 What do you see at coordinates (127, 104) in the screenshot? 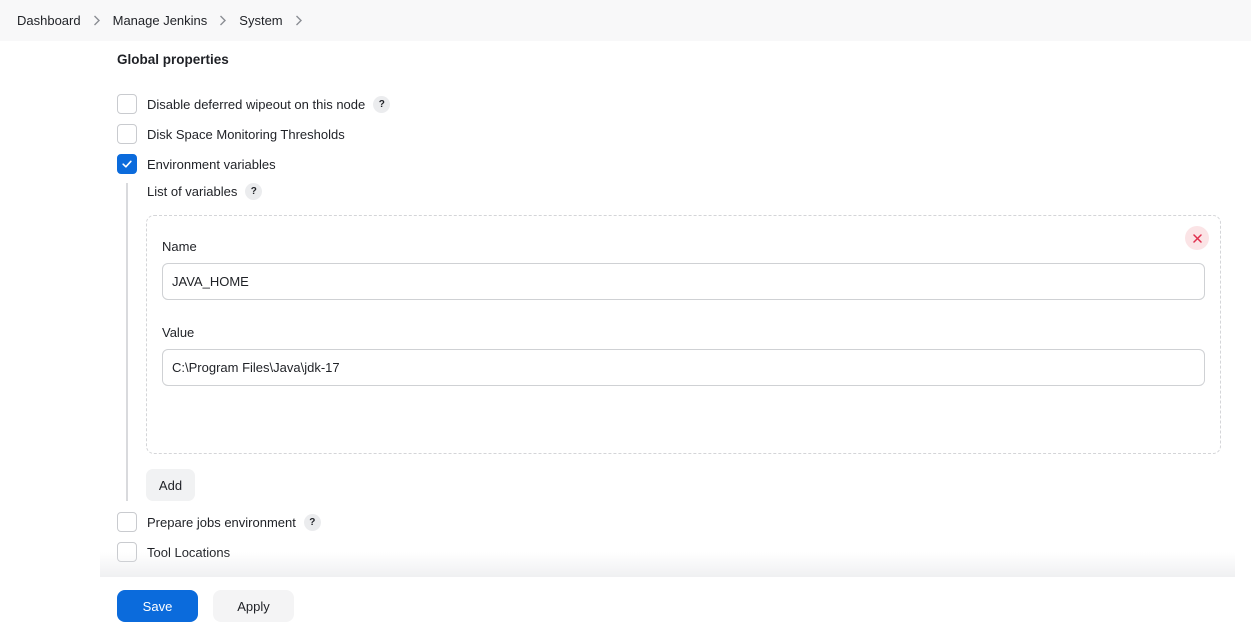
I see `disable-deferred-wipeout-checkbox` at bounding box center [127, 104].